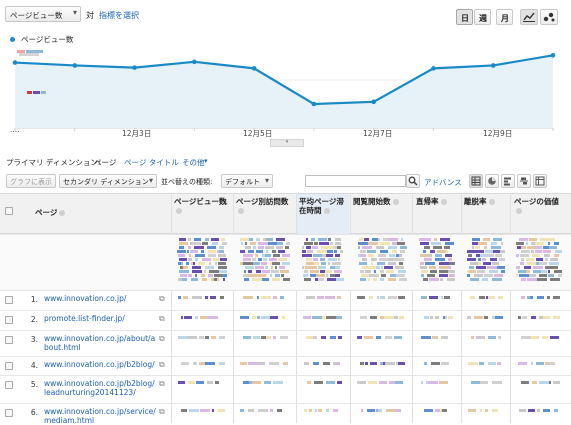  What do you see at coordinates (98, 214) in the screenshot?
I see `col-header-page: ページ` at bounding box center [98, 214].